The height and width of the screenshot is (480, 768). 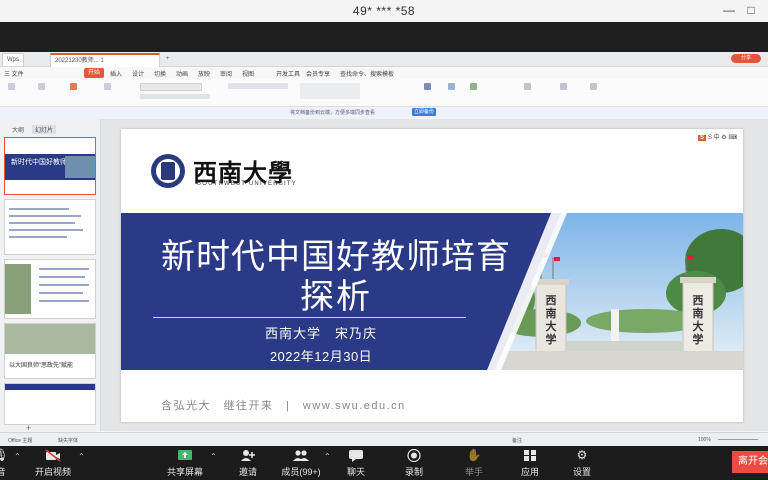 What do you see at coordinates (384, 439) in the screenshot?
I see `wps-status-bar: Office 主题 缺失字体 备注 100%` at bounding box center [384, 439].